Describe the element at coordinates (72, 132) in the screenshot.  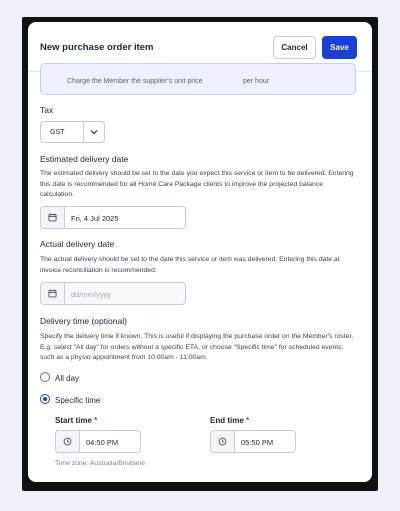
I see `tax-select: GST` at that location.